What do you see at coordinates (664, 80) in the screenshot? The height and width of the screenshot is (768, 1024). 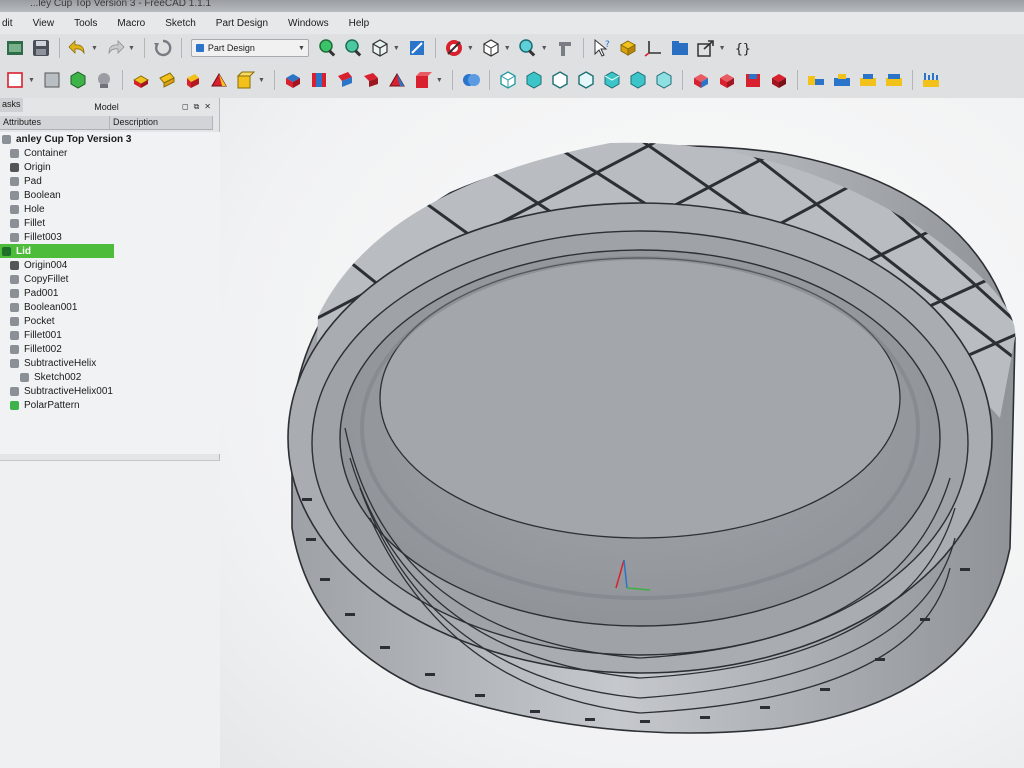 I see `additive-prism-icon` at bounding box center [664, 80].